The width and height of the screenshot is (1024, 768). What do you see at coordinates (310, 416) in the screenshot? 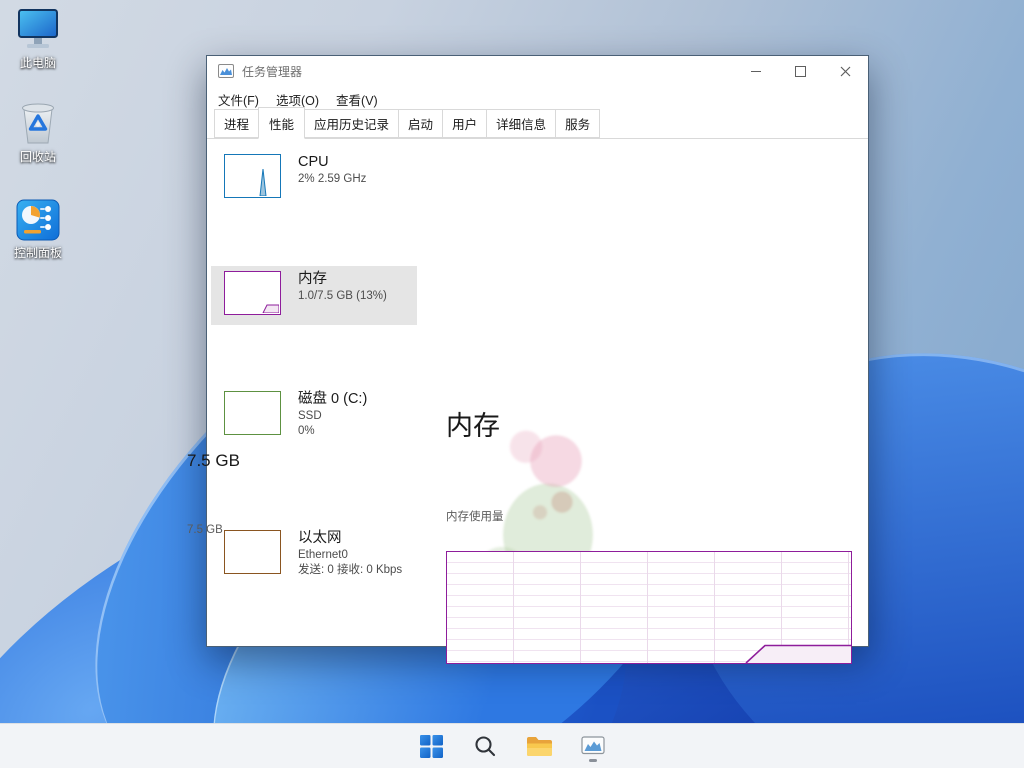
I see `disk-line1: SSD` at bounding box center [310, 416].